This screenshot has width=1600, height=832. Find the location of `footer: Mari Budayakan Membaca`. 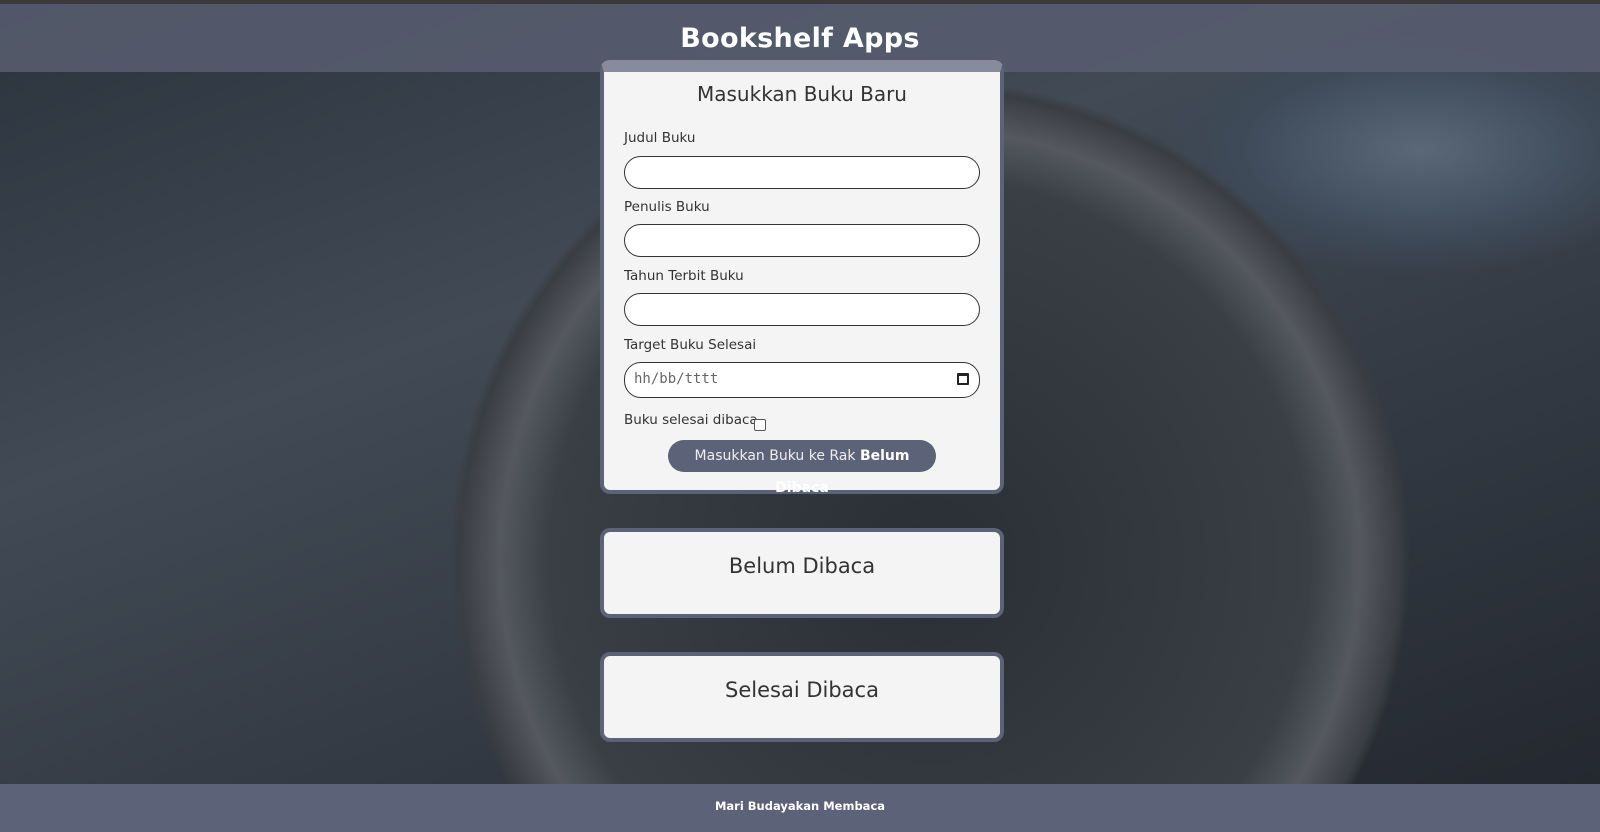

footer: Mari Budayakan Membaca is located at coordinates (800, 808).